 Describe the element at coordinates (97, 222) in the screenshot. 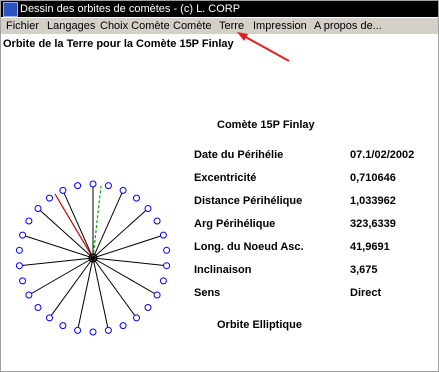

I see `comet-green-line` at that location.